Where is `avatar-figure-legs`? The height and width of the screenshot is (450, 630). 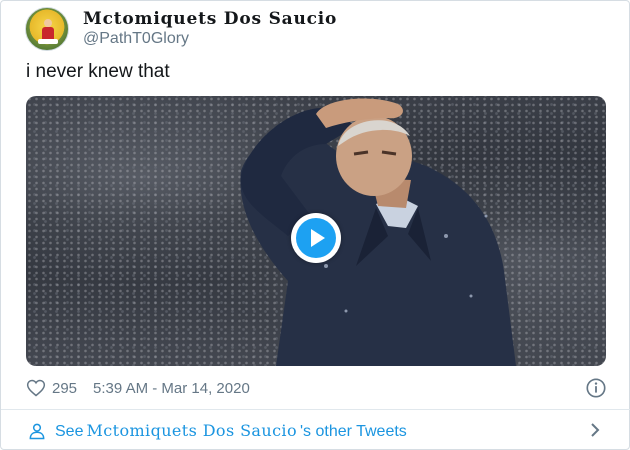 avatar-figure-legs is located at coordinates (48, 41).